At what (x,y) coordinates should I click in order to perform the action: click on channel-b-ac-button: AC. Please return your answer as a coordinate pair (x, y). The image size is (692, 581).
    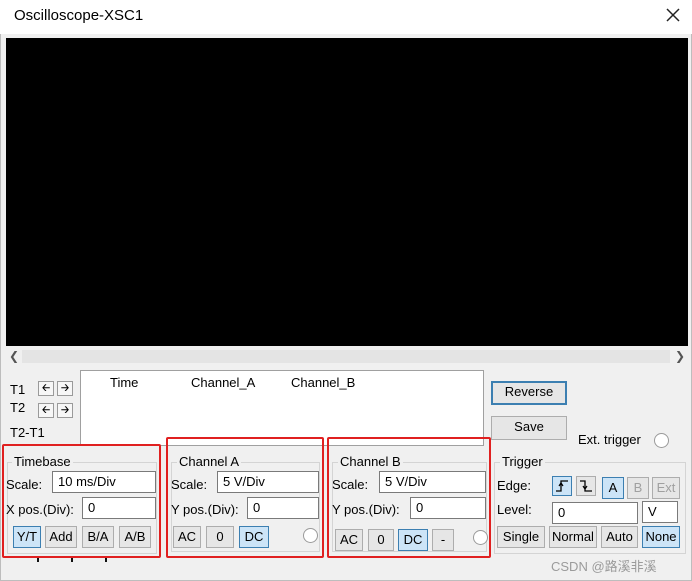
    Looking at the image, I should click on (349, 540).